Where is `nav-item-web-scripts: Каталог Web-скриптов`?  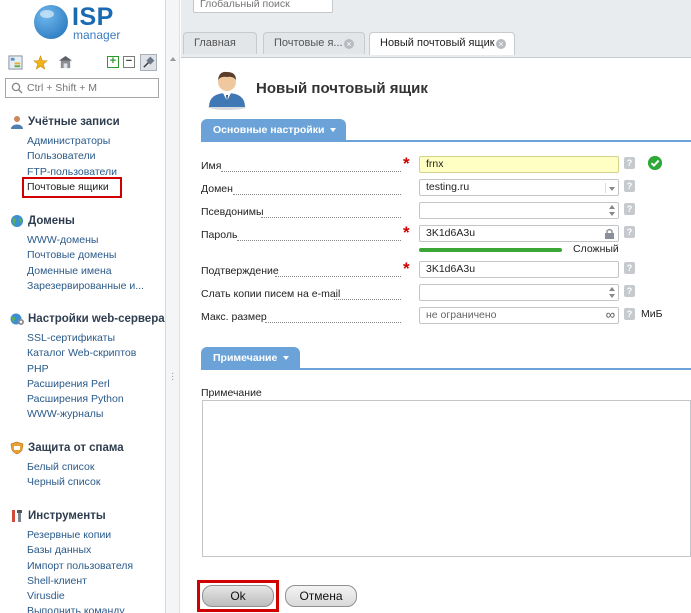 nav-item-web-scripts: Каталог Web-скриптов is located at coordinates (96, 353).